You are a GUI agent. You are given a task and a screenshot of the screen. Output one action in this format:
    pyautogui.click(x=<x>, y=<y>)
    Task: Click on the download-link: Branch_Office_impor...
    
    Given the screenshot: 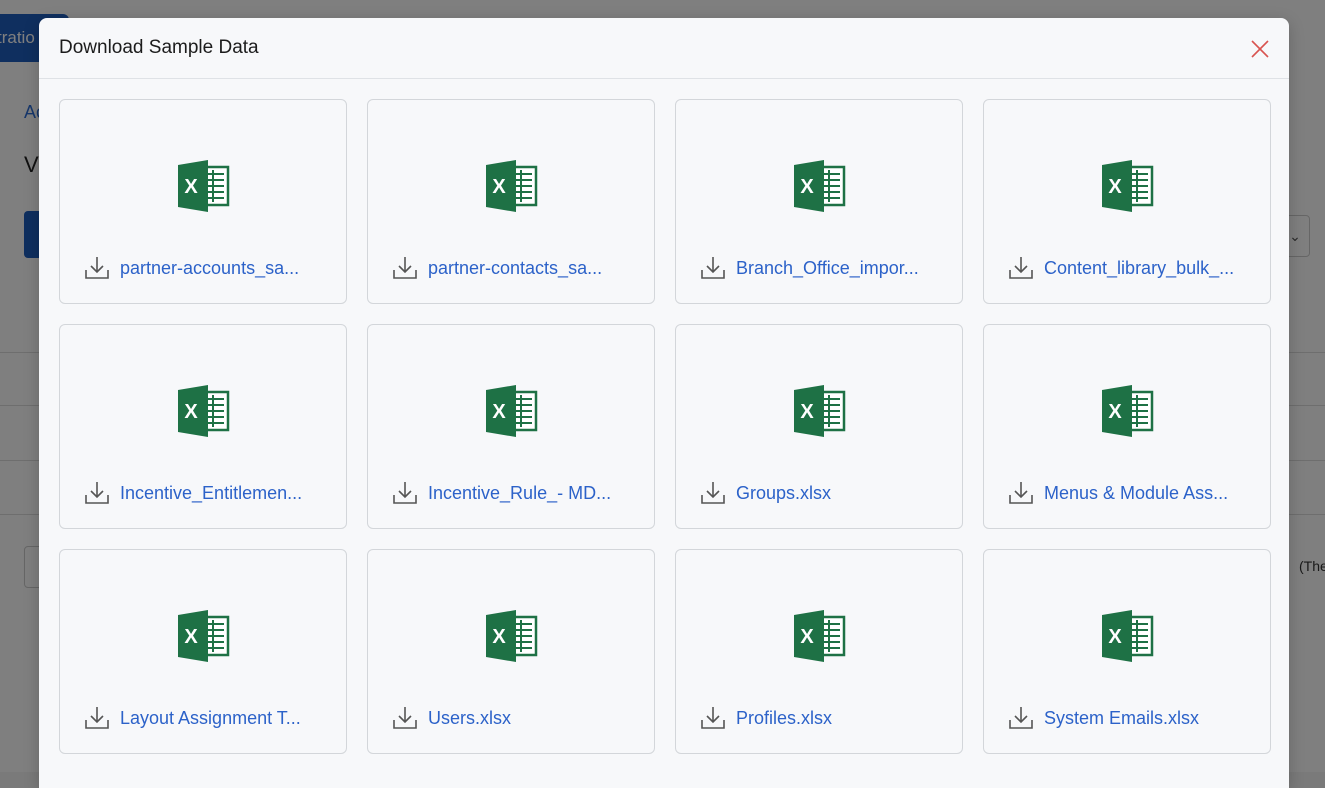 What is the action you would take?
    pyautogui.click(x=809, y=268)
    